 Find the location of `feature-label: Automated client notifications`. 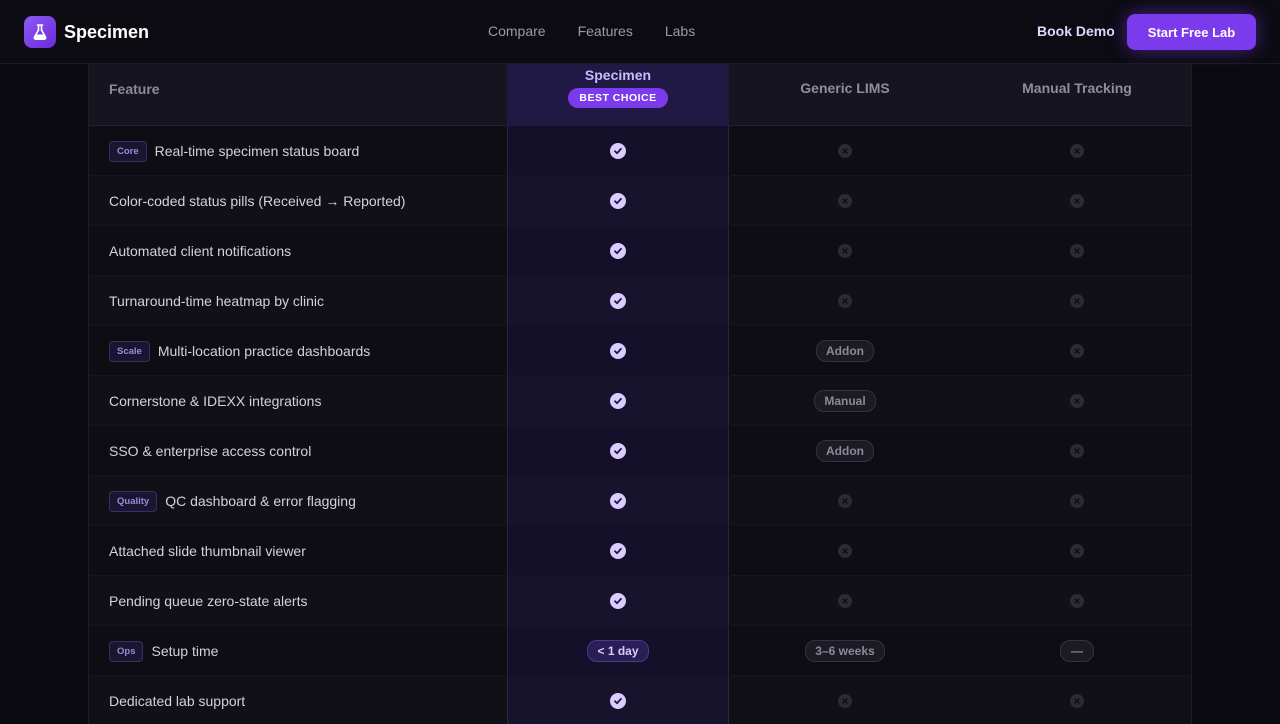

feature-label: Automated client notifications is located at coordinates (200, 251).